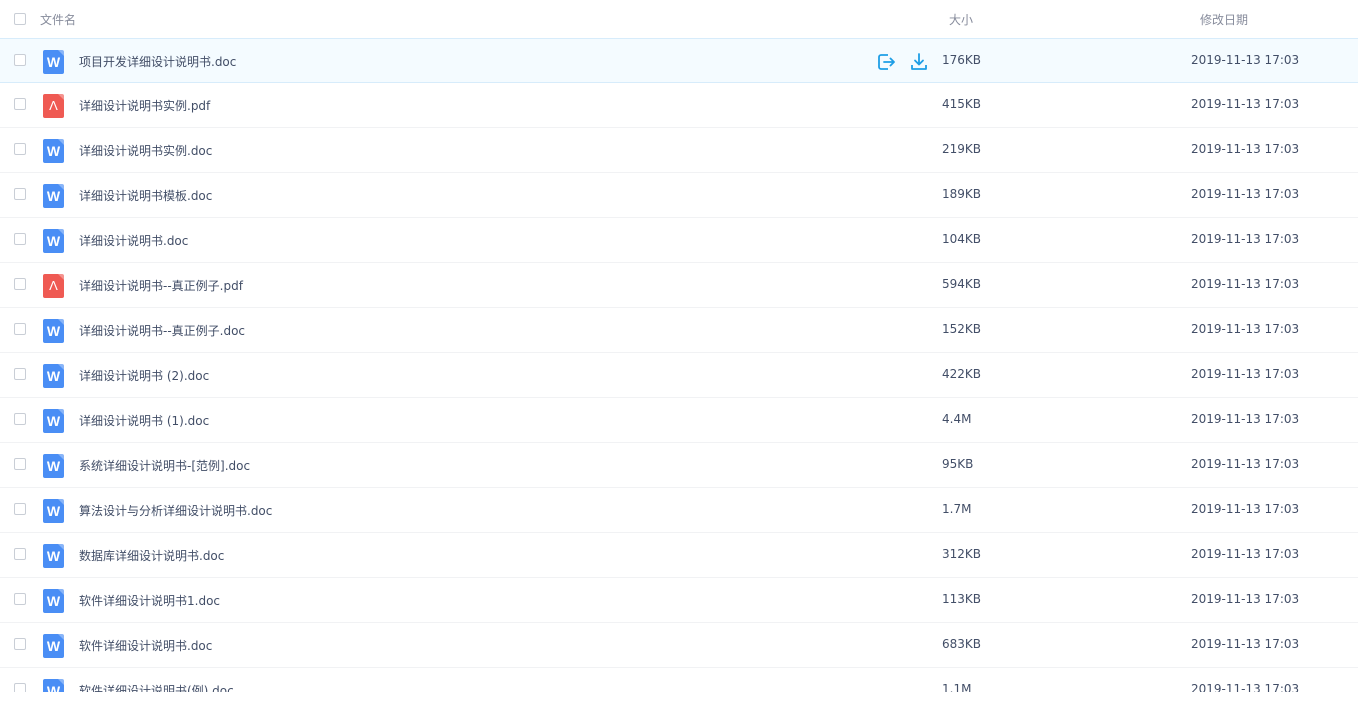  I want to click on file-name-link: 软件详细设计说明书.doc, so click(145, 645).